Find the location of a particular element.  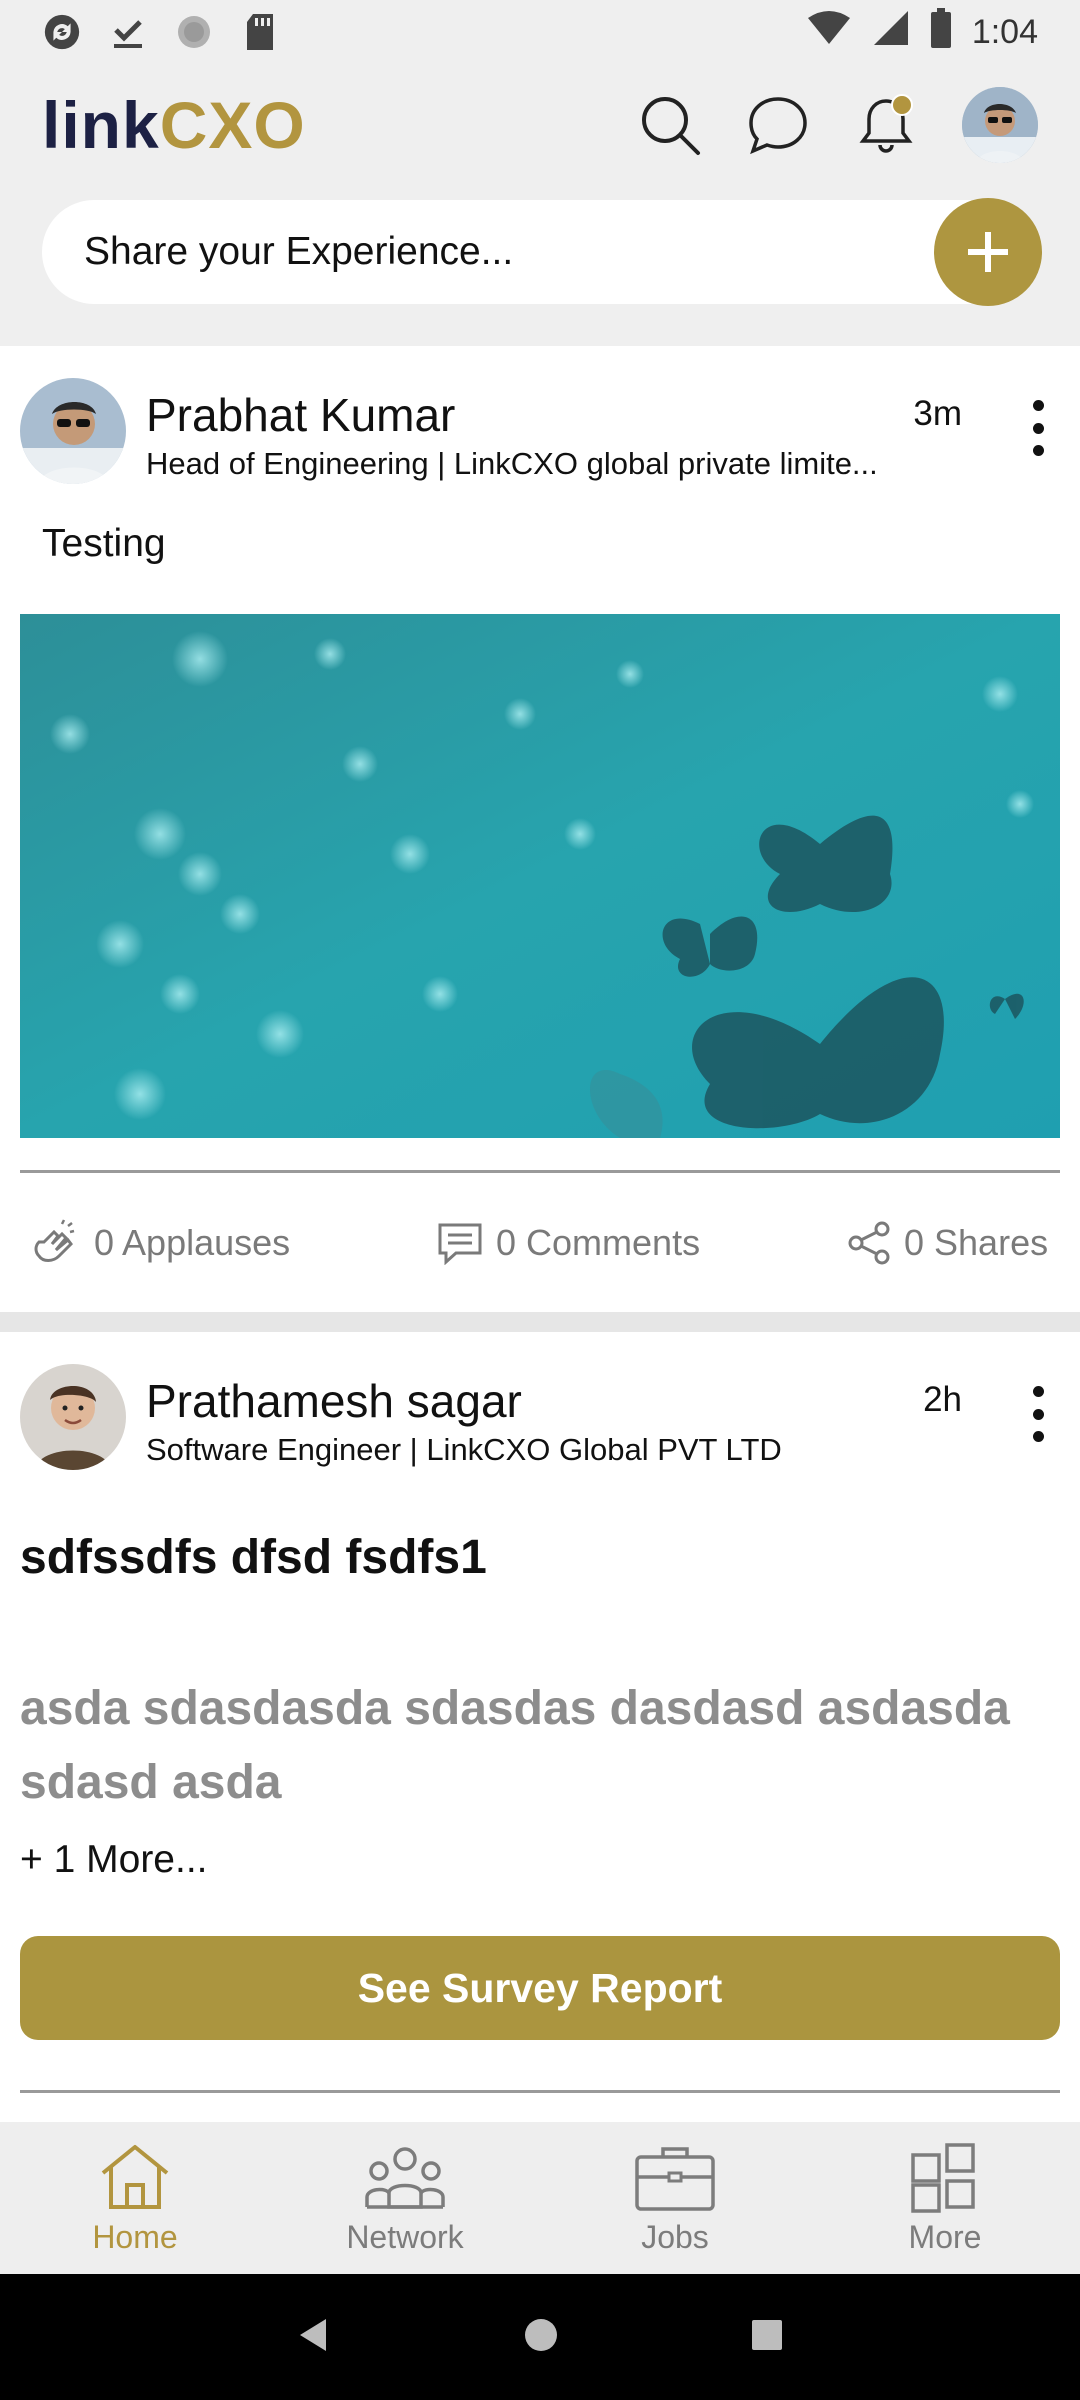

linkcxo-logo: link CXO is located at coordinates (174, 125).